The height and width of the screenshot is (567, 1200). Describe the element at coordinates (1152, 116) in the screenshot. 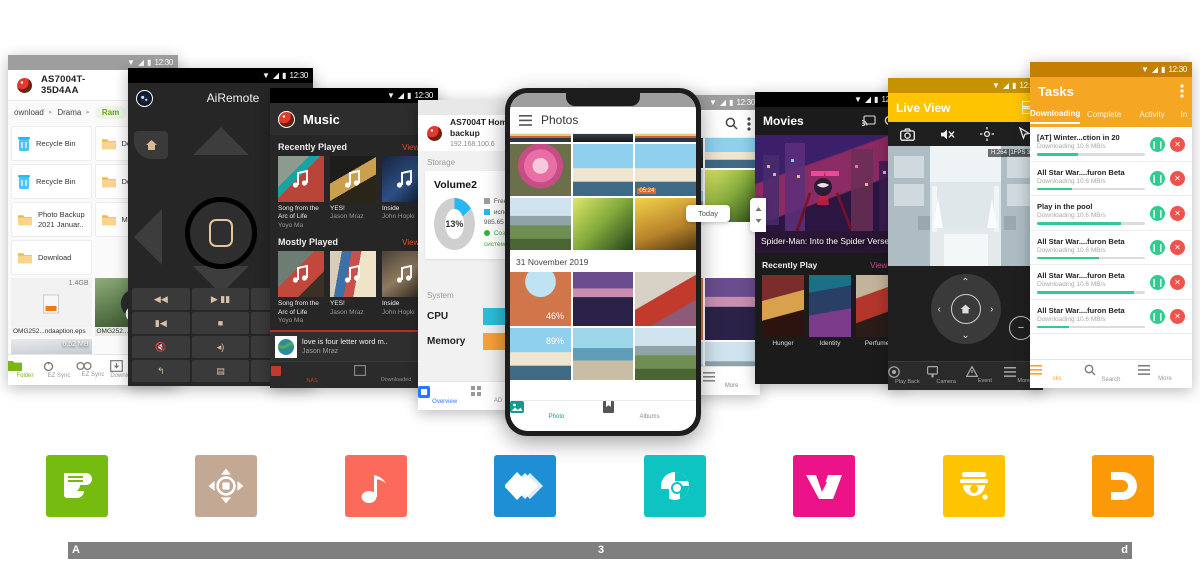

I see `tab-activity: Activity` at that location.